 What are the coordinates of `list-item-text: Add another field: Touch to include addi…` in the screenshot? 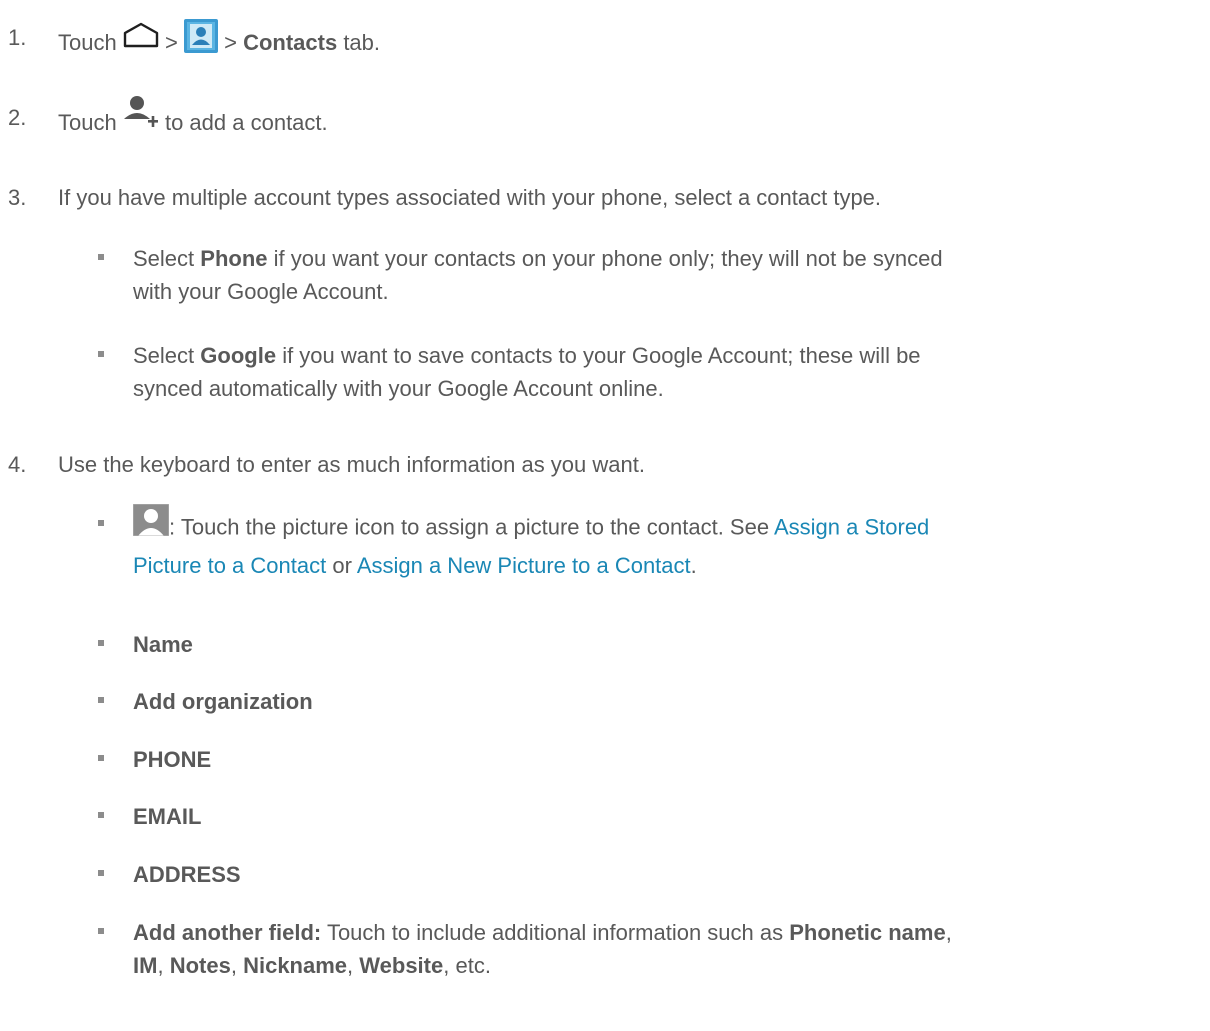 It's located at (542, 949).